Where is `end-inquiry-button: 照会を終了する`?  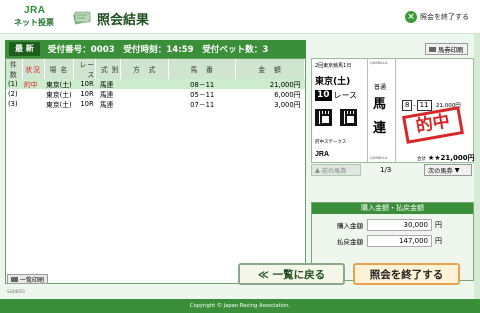
end-inquiry-button: 照会を終了する is located at coordinates (406, 274).